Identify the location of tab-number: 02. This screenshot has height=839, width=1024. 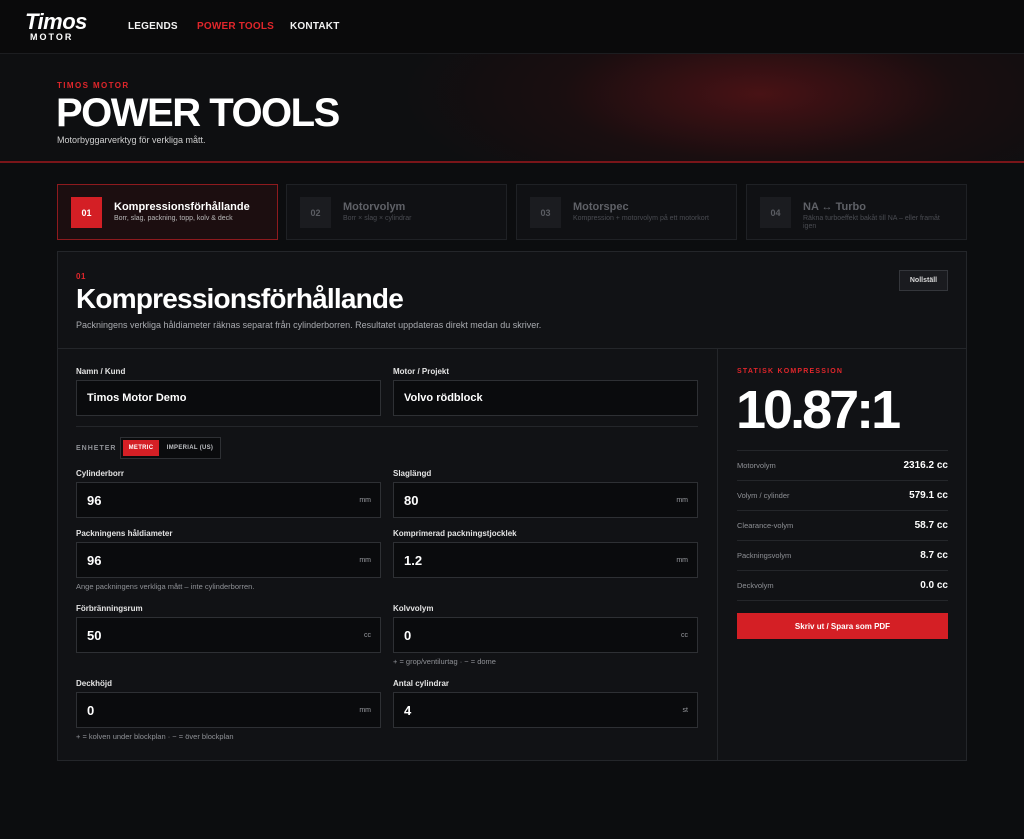
(315, 212).